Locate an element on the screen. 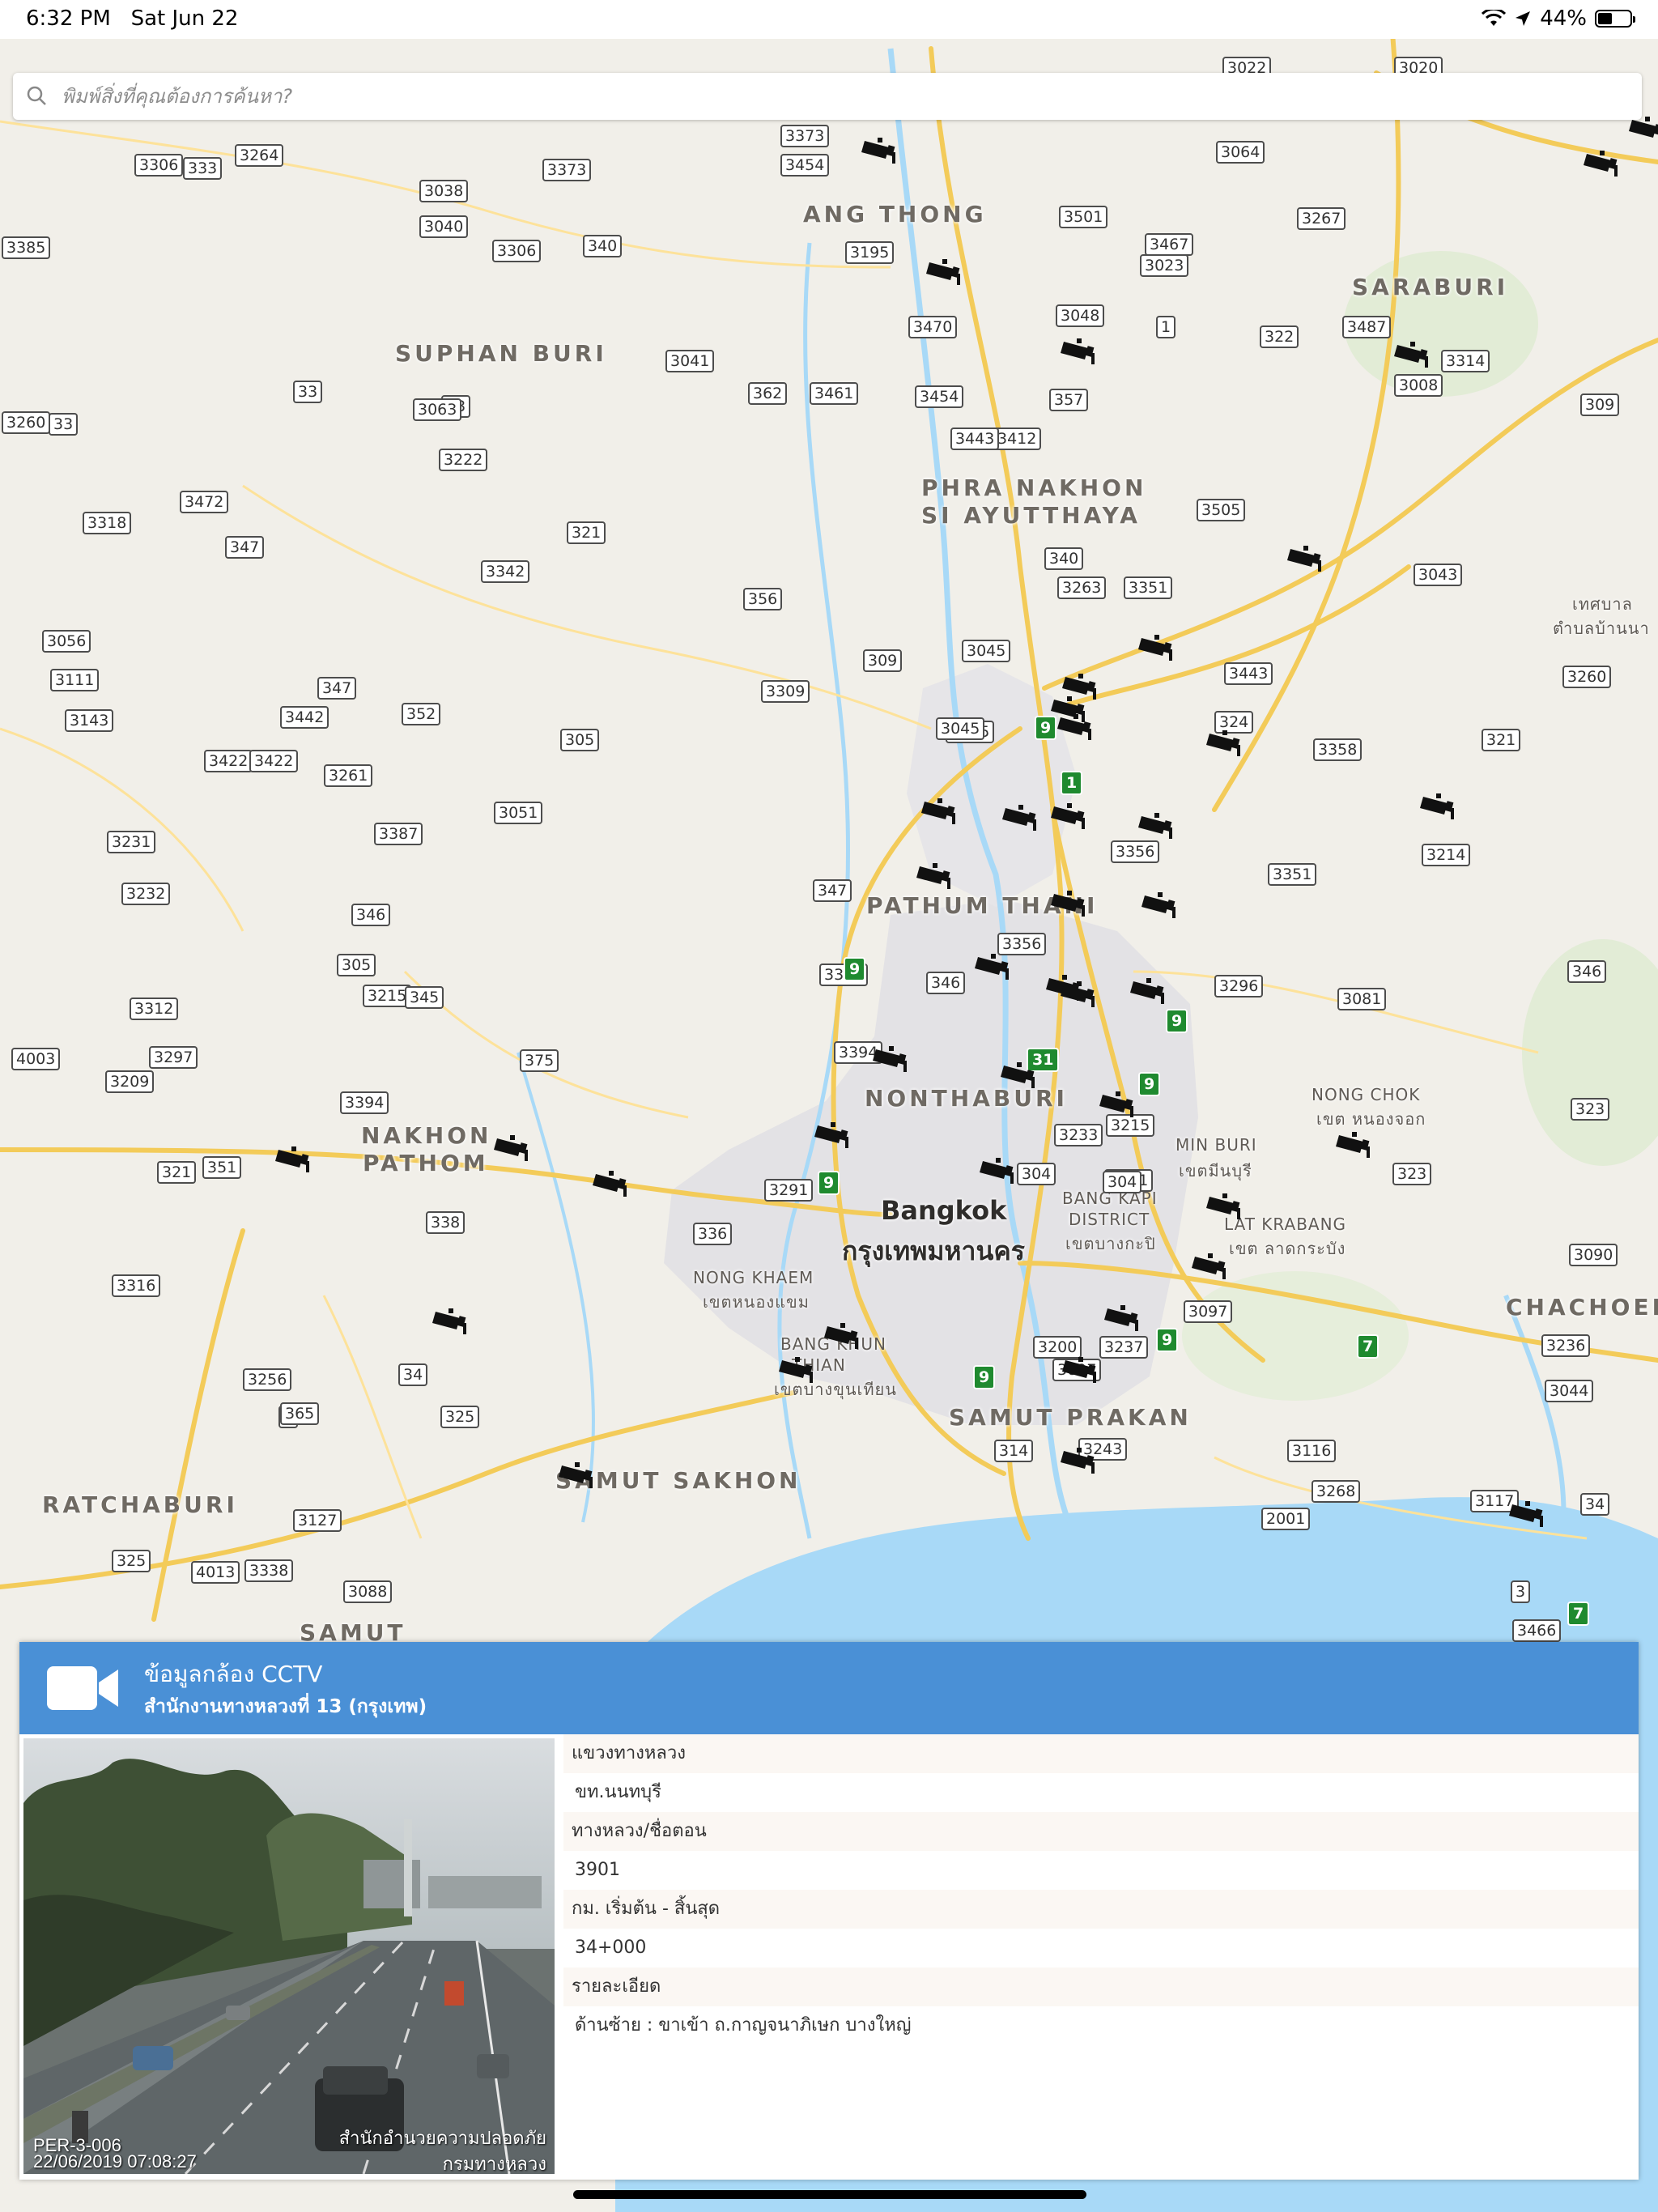 The height and width of the screenshot is (2212, 1658). route-shield: 3236 is located at coordinates (1566, 1346).